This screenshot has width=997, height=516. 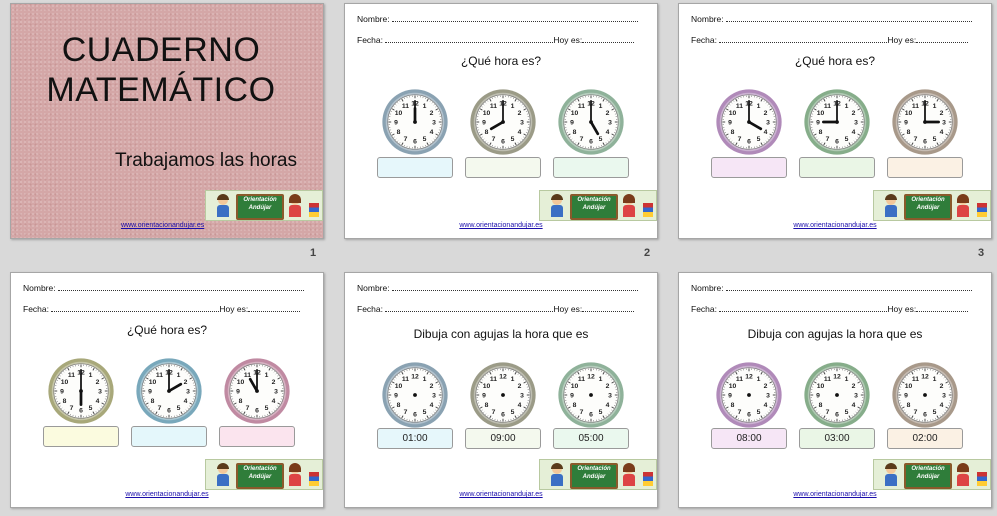 I want to click on clock-2: 123456789101112, so click(x=503, y=122).